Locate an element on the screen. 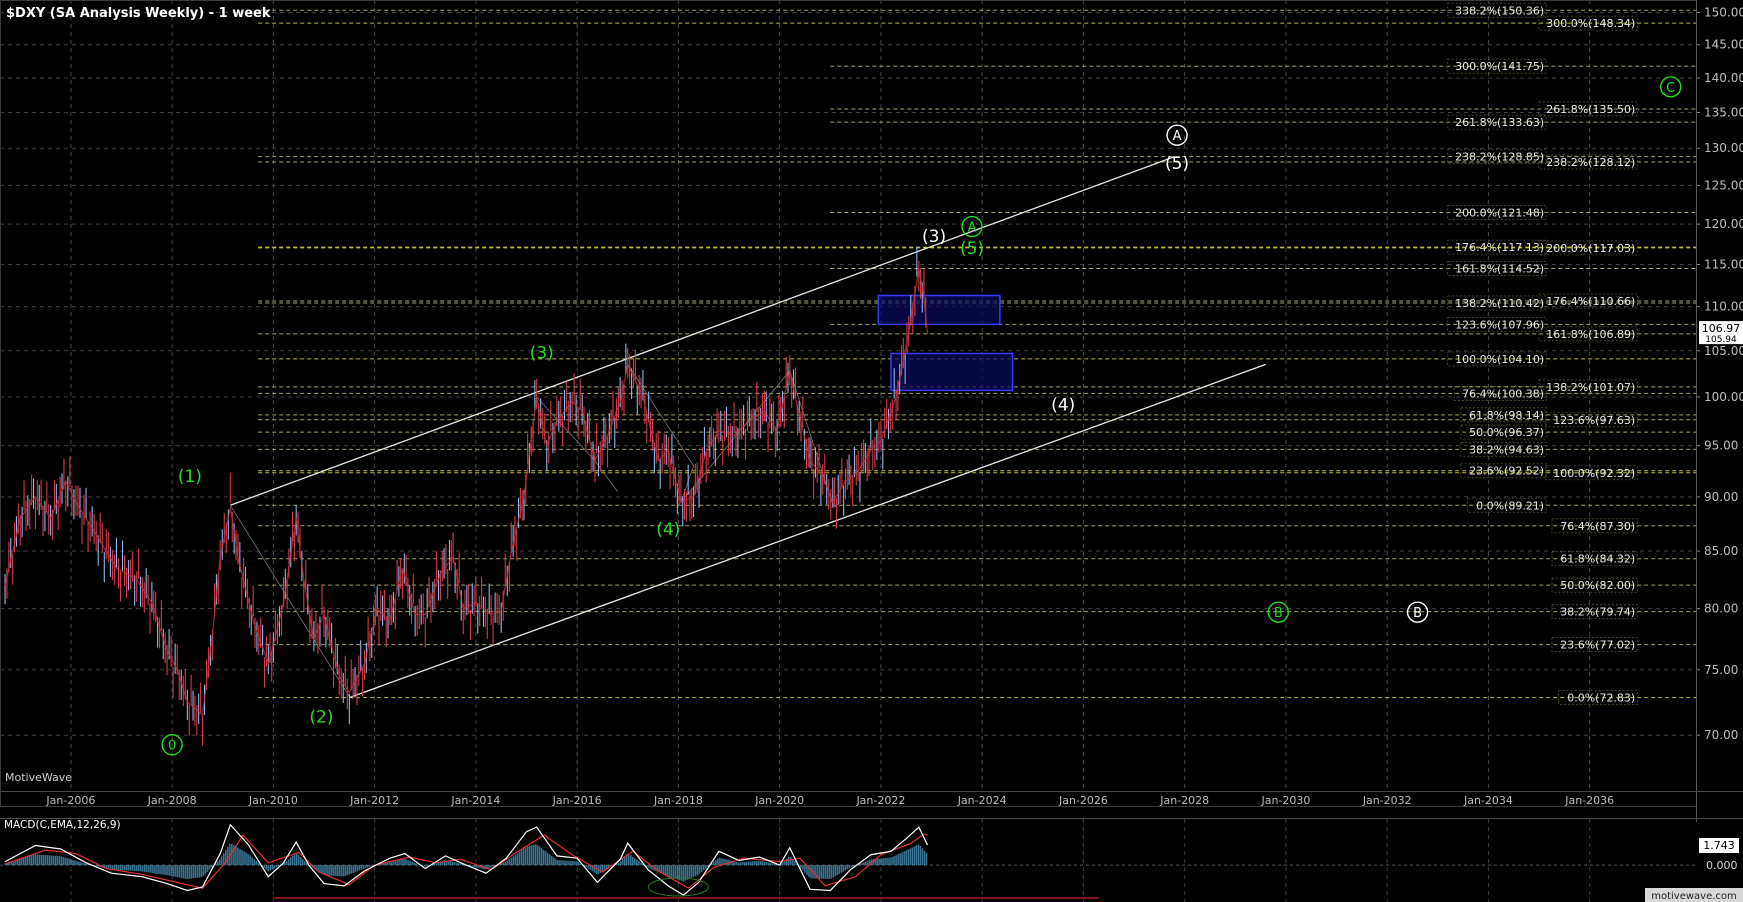  macd-value-tag: 1.743 is located at coordinates (1719, 846).